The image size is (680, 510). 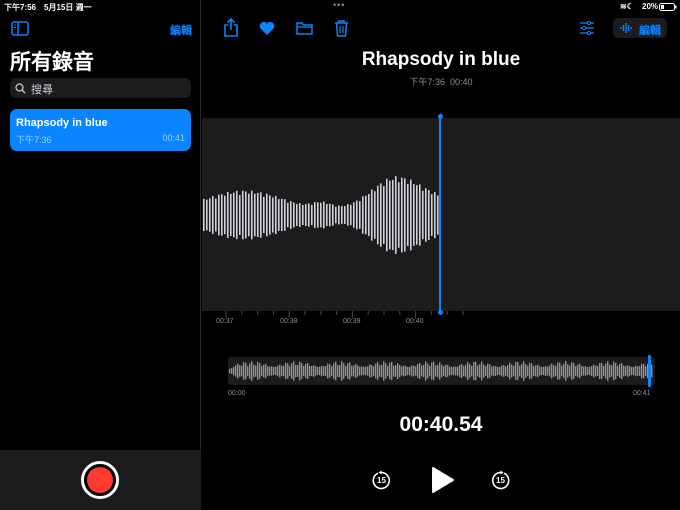 I want to click on sidebar-edit-button: 編輯, so click(x=181, y=30).